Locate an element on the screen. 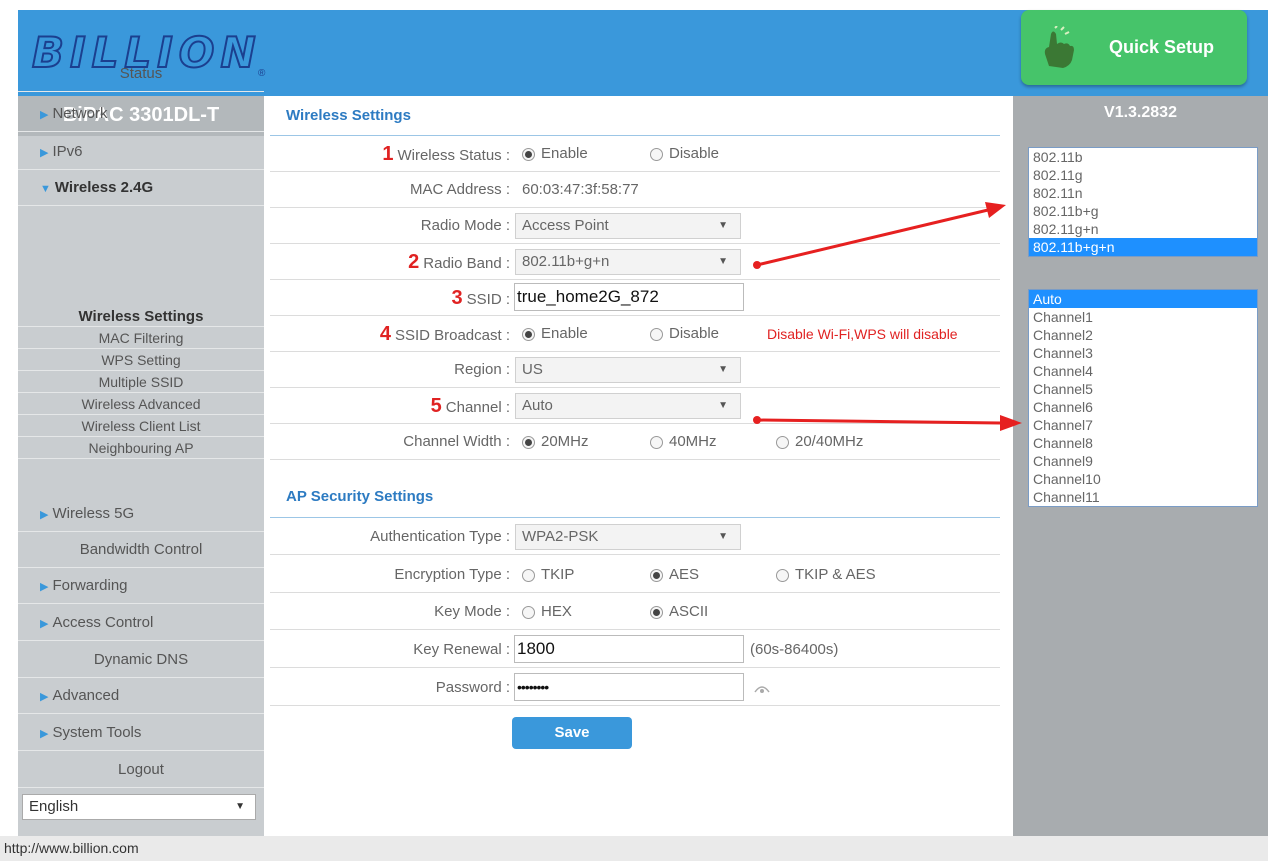 The width and height of the screenshot is (1268, 861). arrow-radio-band is located at coordinates (879, 235).